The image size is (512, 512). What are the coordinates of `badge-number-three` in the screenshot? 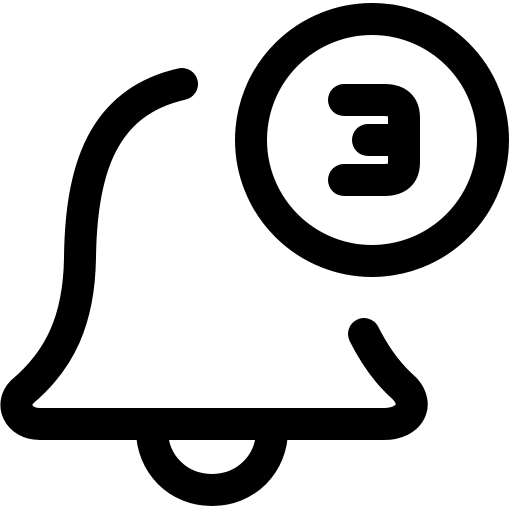 It's located at (374, 140).